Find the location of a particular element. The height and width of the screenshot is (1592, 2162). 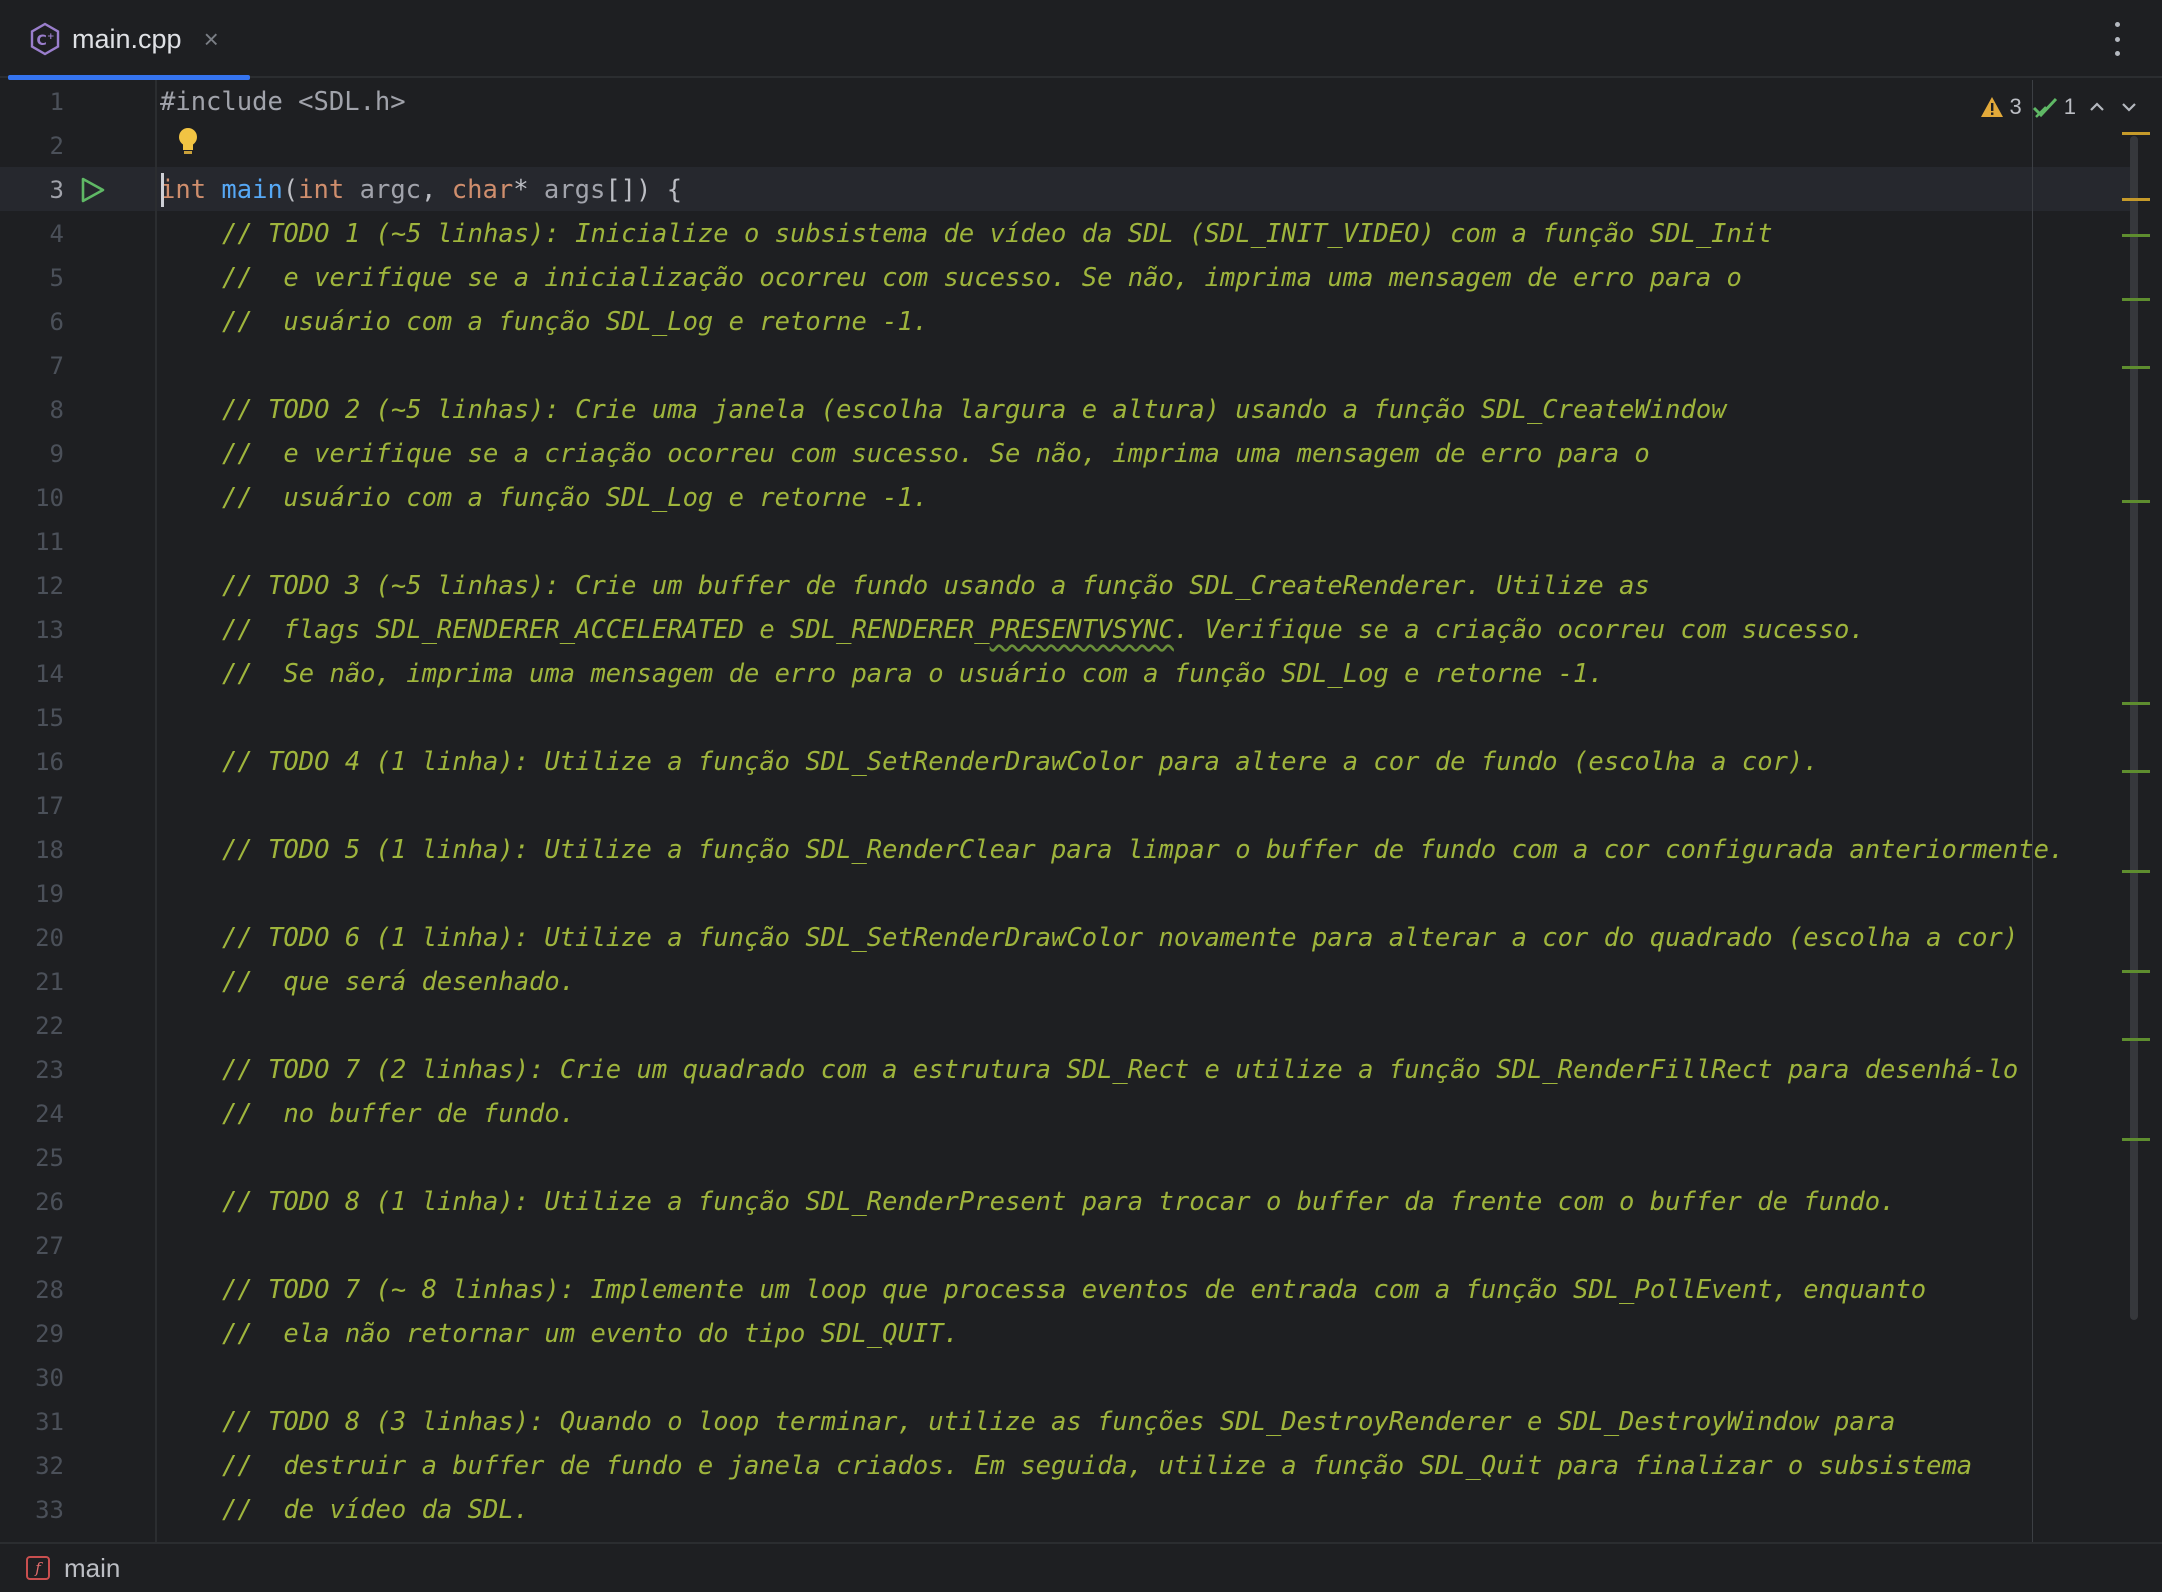

code-line-33: // de vídeo da SDL. is located at coordinates (1050, 1510).